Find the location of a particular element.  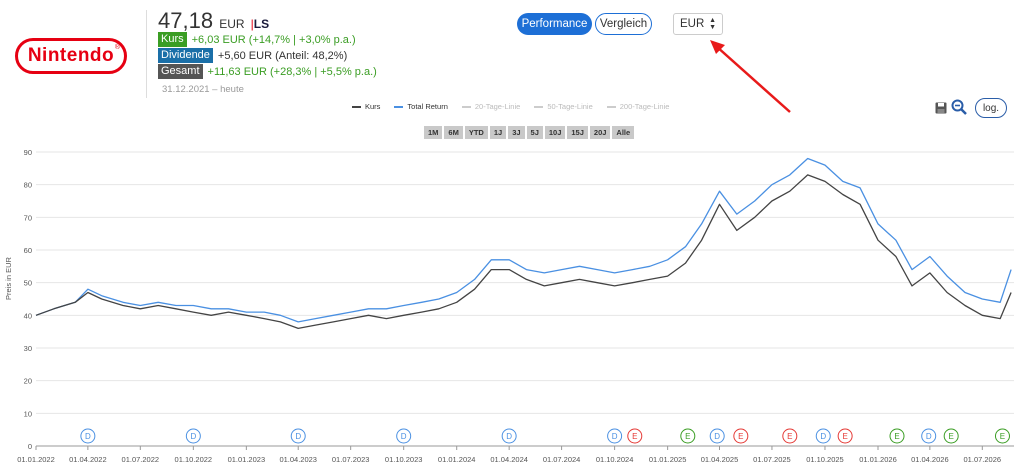

y-tick-label: 20 is located at coordinates (28, 381).